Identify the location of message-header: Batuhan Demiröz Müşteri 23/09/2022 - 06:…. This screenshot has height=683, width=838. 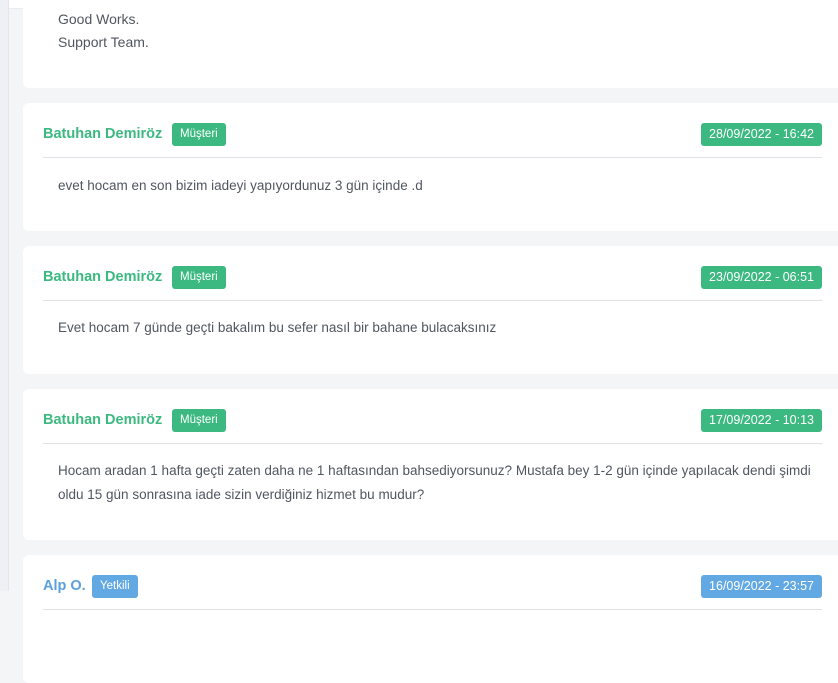
(432, 282).